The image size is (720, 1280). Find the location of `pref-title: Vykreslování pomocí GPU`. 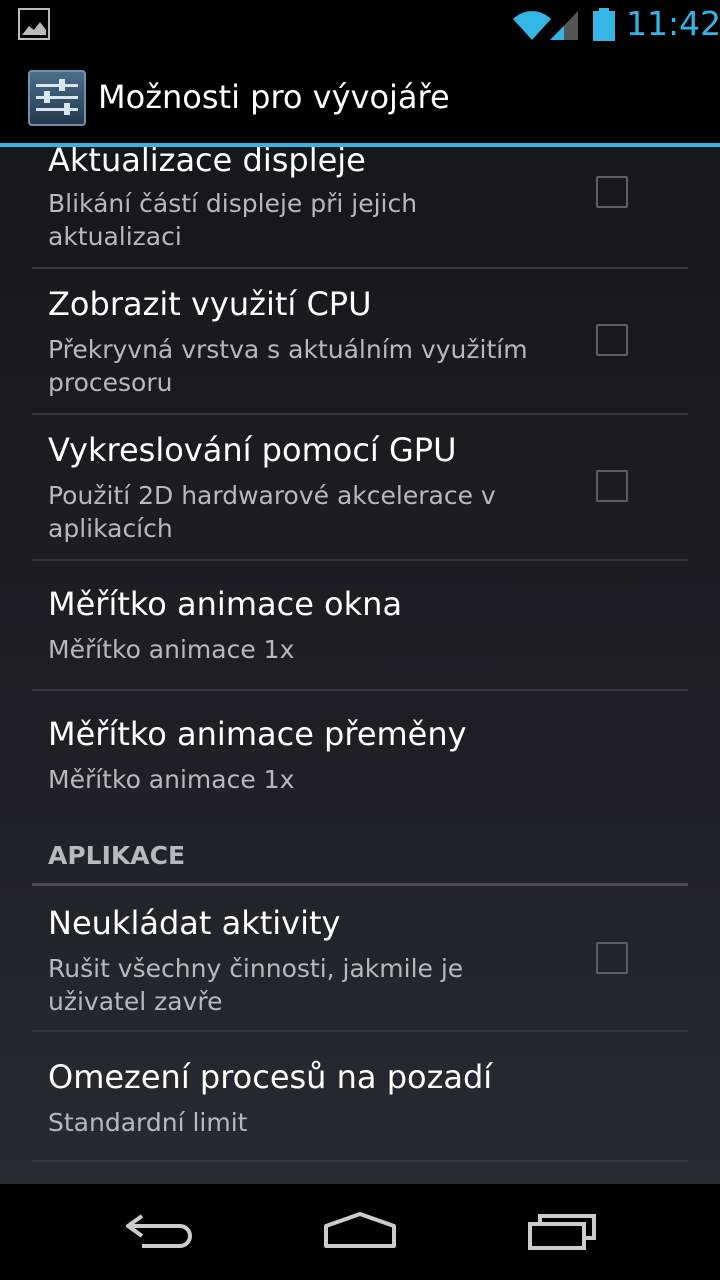

pref-title: Vykreslování pomocí GPU is located at coordinates (252, 450).